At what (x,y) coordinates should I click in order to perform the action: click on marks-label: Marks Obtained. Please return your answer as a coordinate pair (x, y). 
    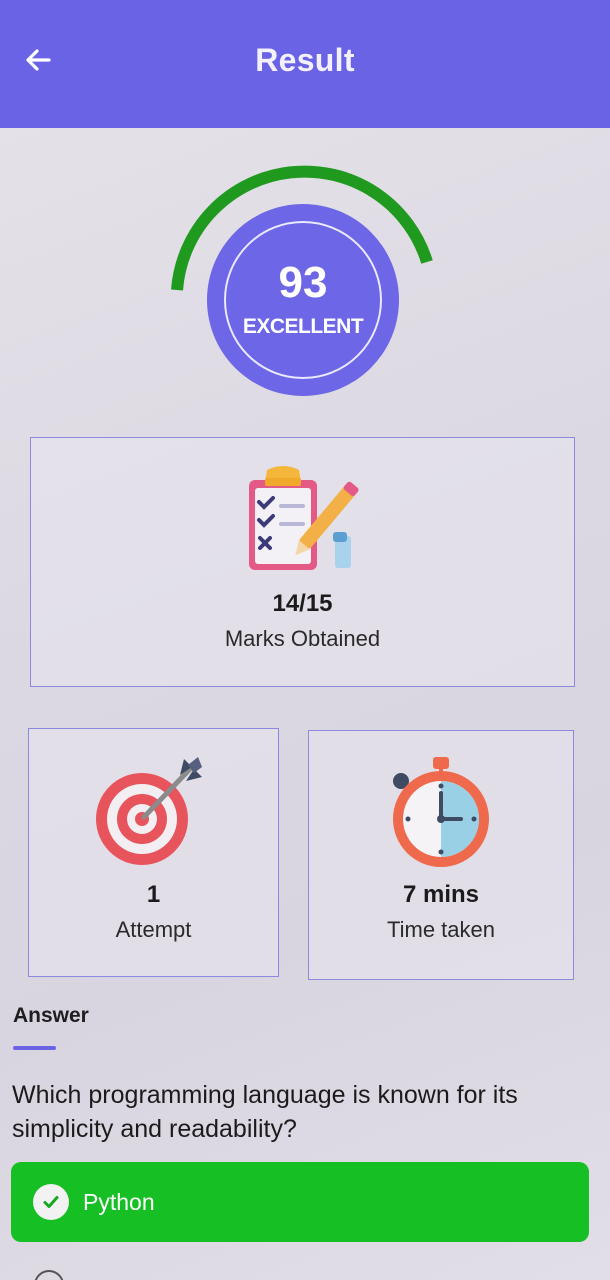
    Looking at the image, I should click on (302, 638).